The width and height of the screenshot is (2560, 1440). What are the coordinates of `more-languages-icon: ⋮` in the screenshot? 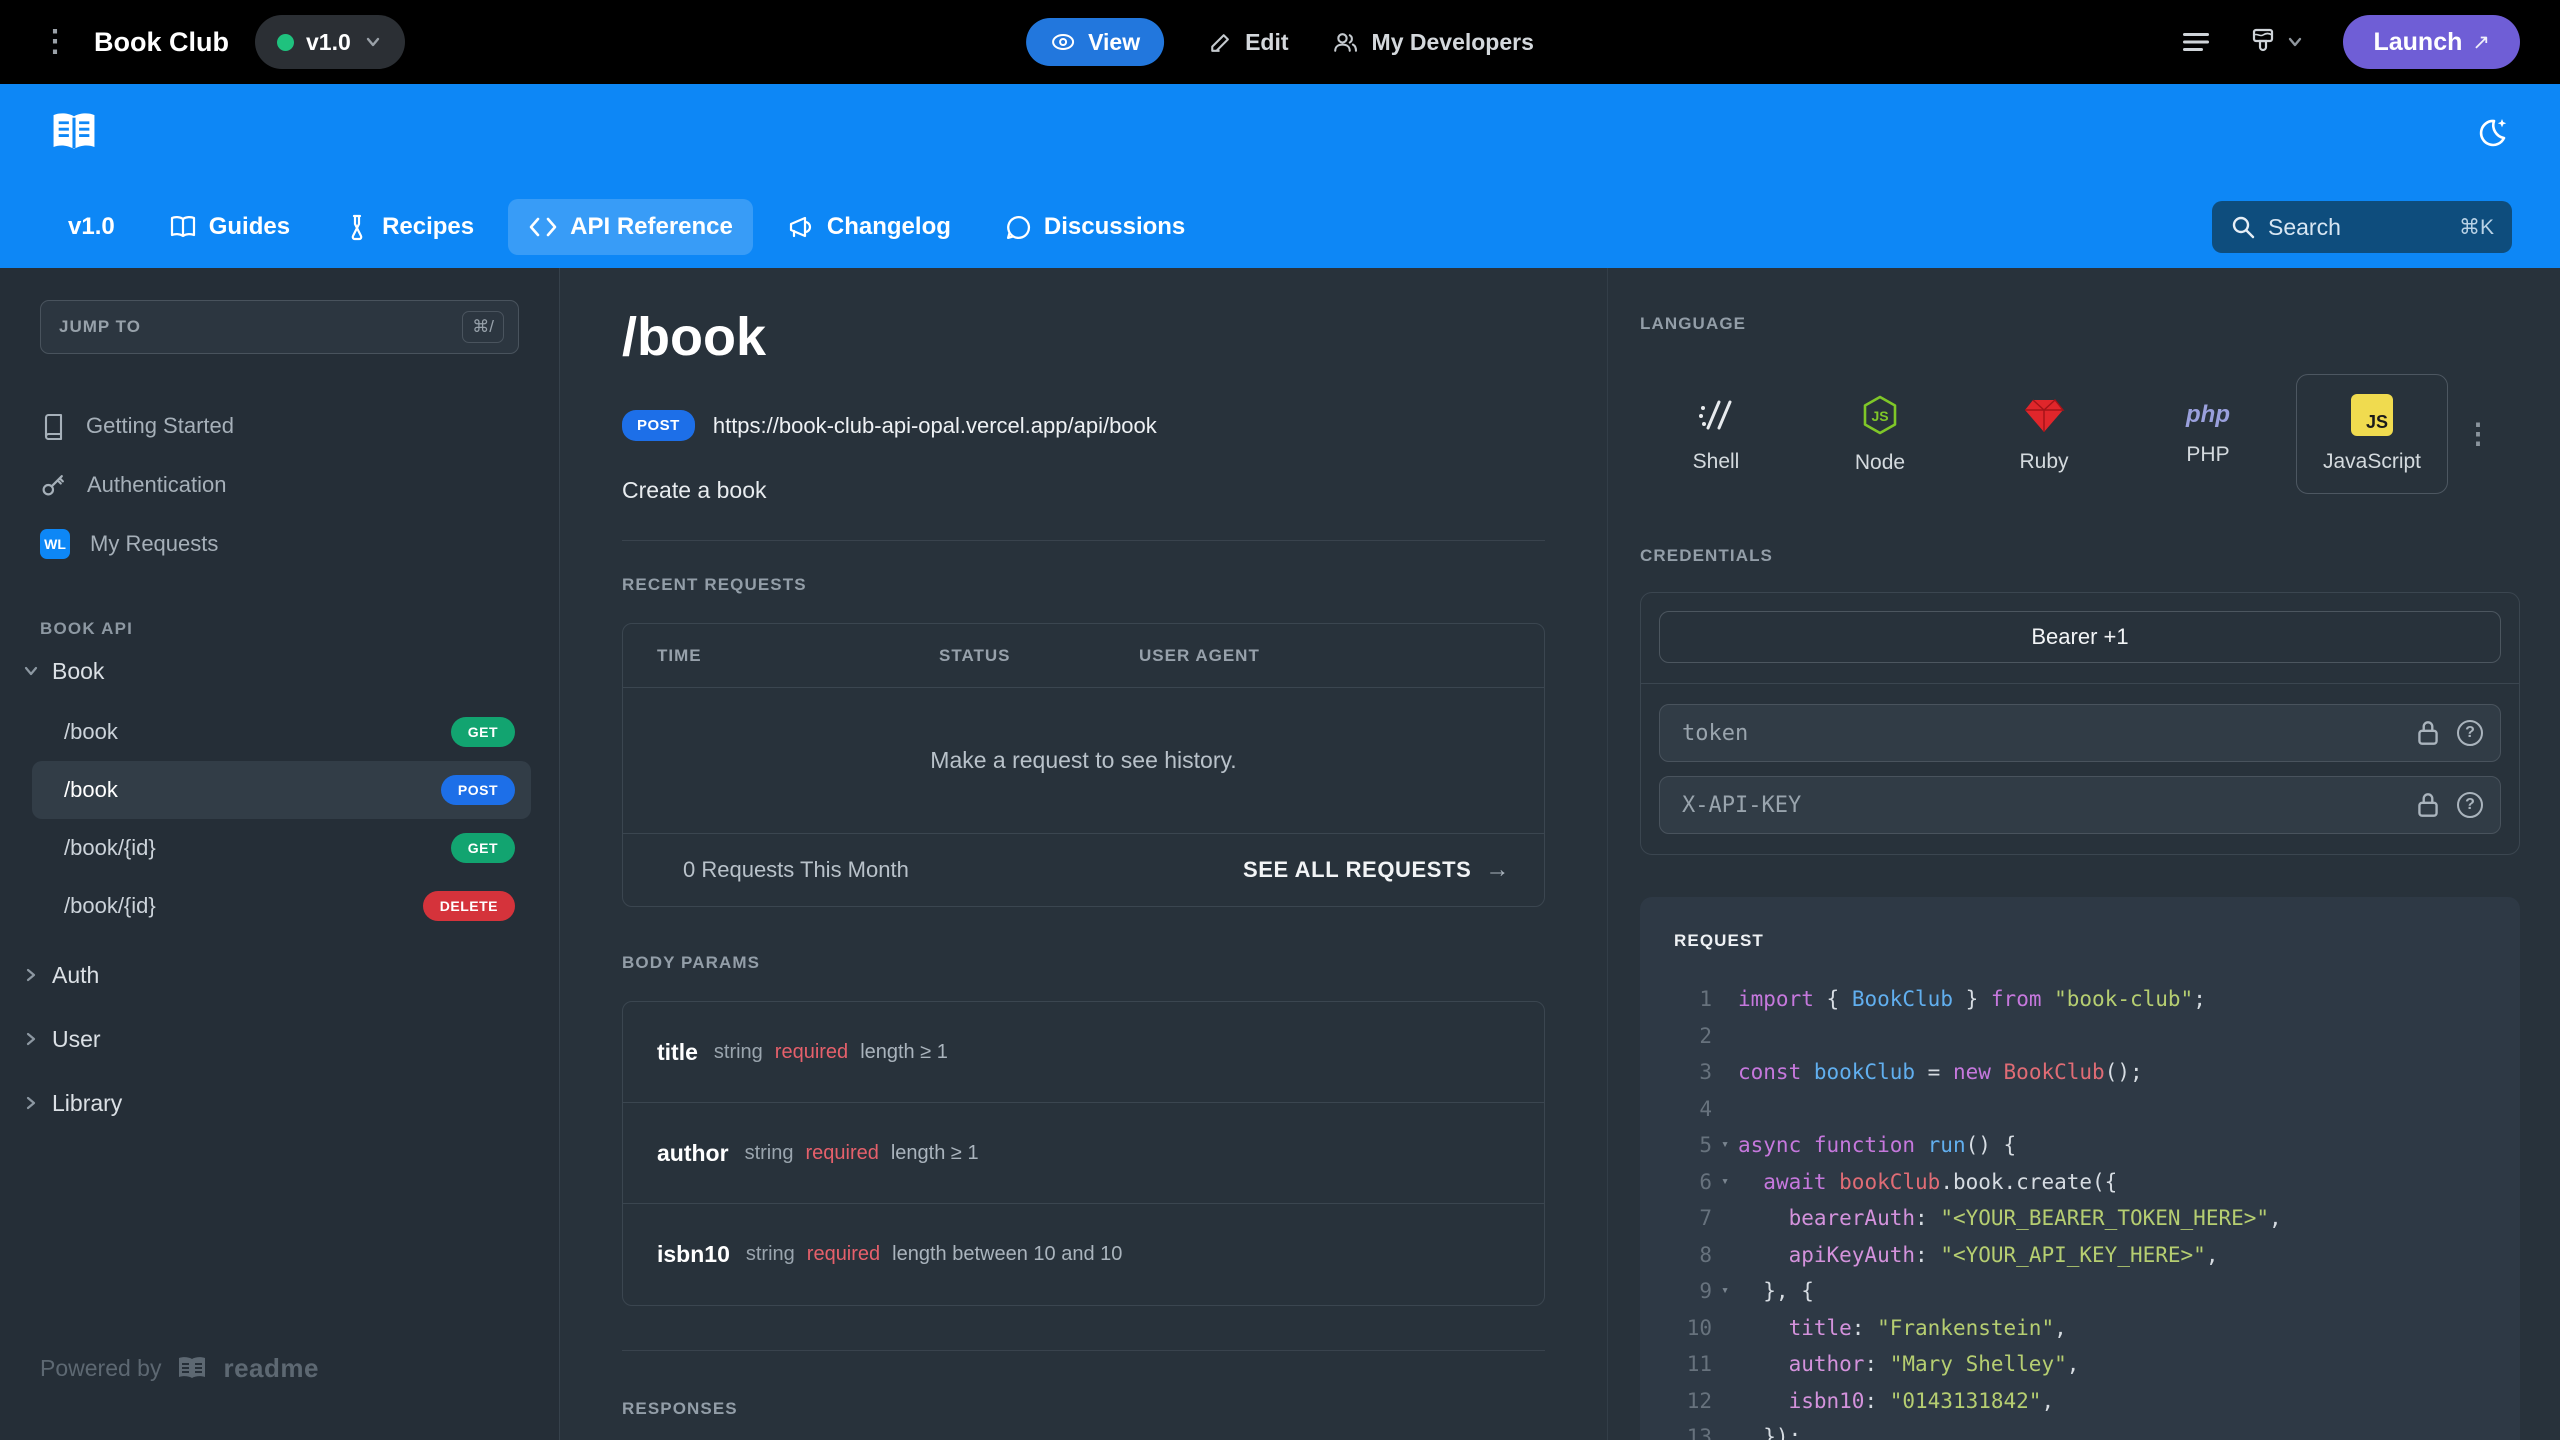 It's located at (2478, 433).